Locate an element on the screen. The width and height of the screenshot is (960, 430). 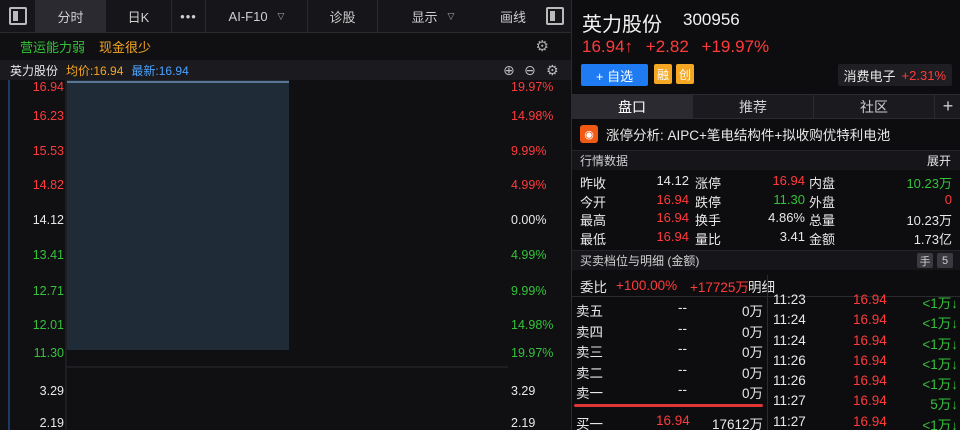
quote-row: 昨收 14.12 涨停 16.94 内盘 10.23万 is located at coordinates (766, 181).